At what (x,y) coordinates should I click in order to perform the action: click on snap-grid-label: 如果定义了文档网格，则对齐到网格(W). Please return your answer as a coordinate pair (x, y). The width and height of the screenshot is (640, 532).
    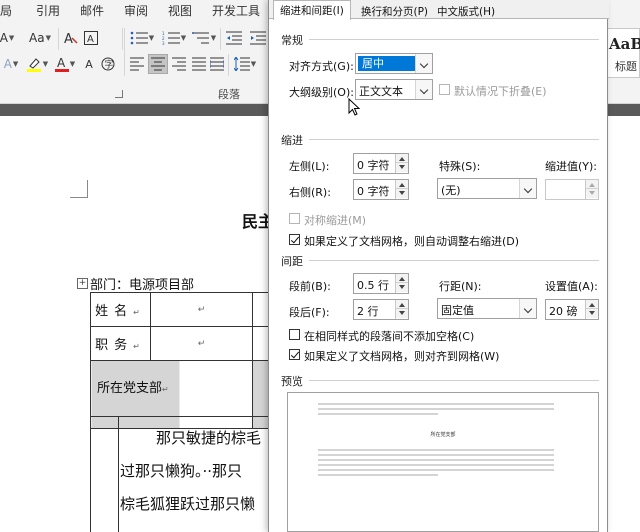
    Looking at the image, I should click on (402, 356).